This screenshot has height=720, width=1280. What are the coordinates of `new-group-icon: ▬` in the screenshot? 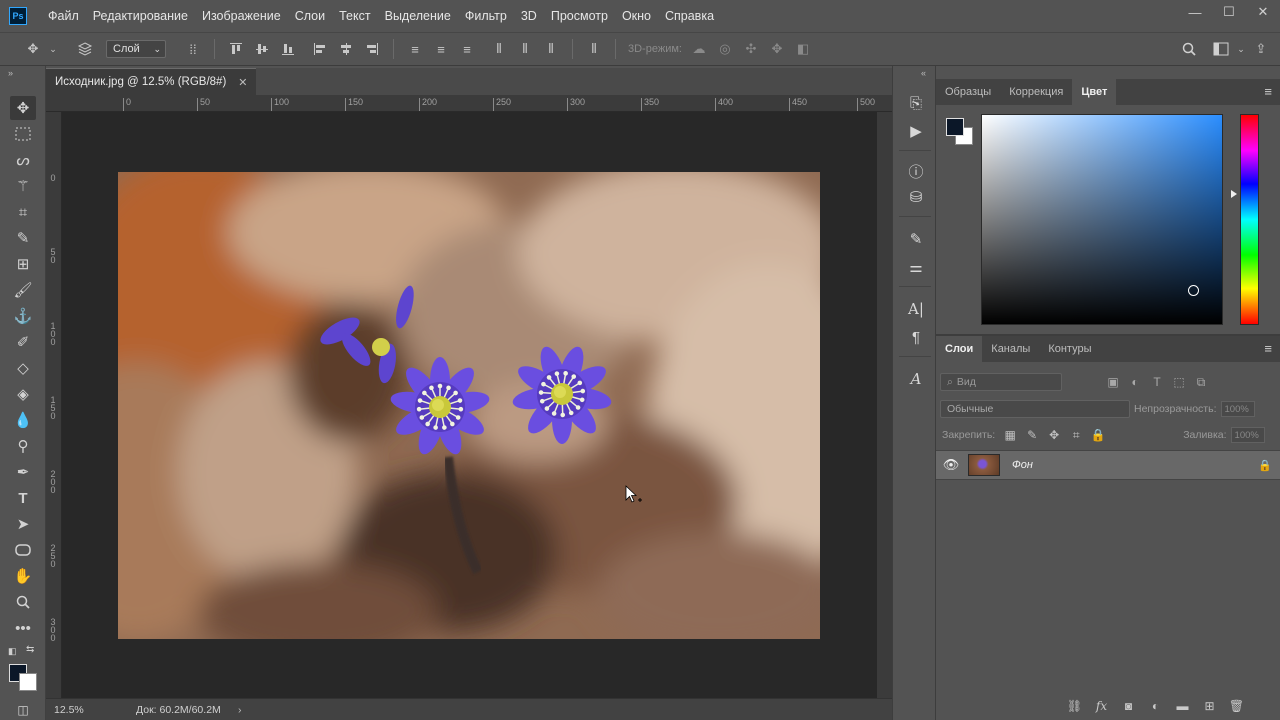 It's located at (1182, 706).